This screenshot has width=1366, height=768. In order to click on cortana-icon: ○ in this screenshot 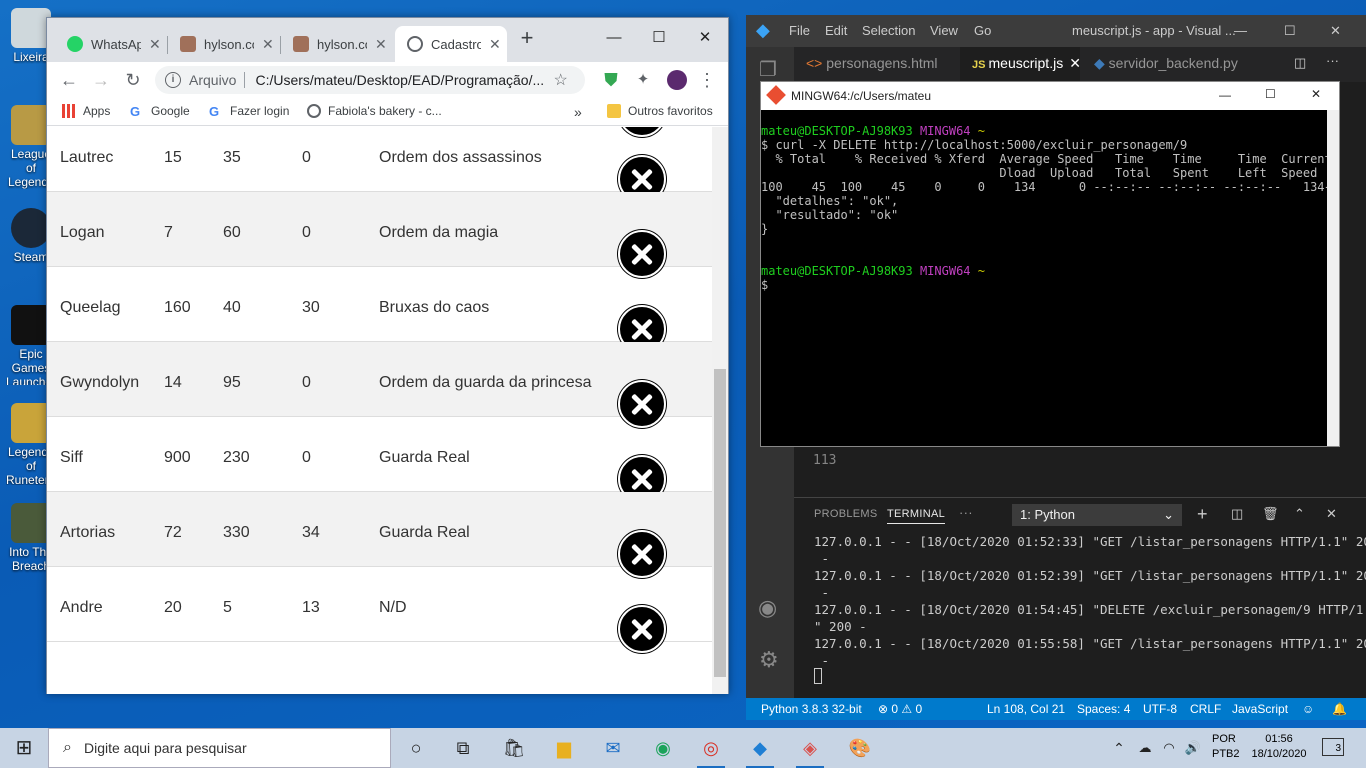, I will do `click(416, 748)`.